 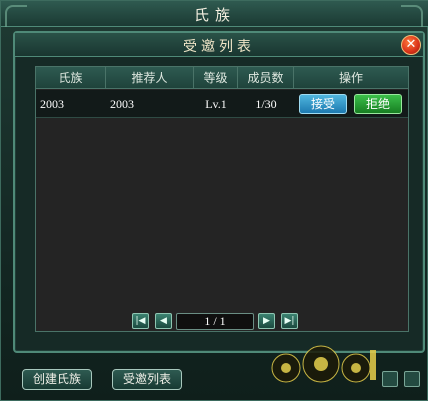 I want to click on watermark-logo, so click(x=323, y=364).